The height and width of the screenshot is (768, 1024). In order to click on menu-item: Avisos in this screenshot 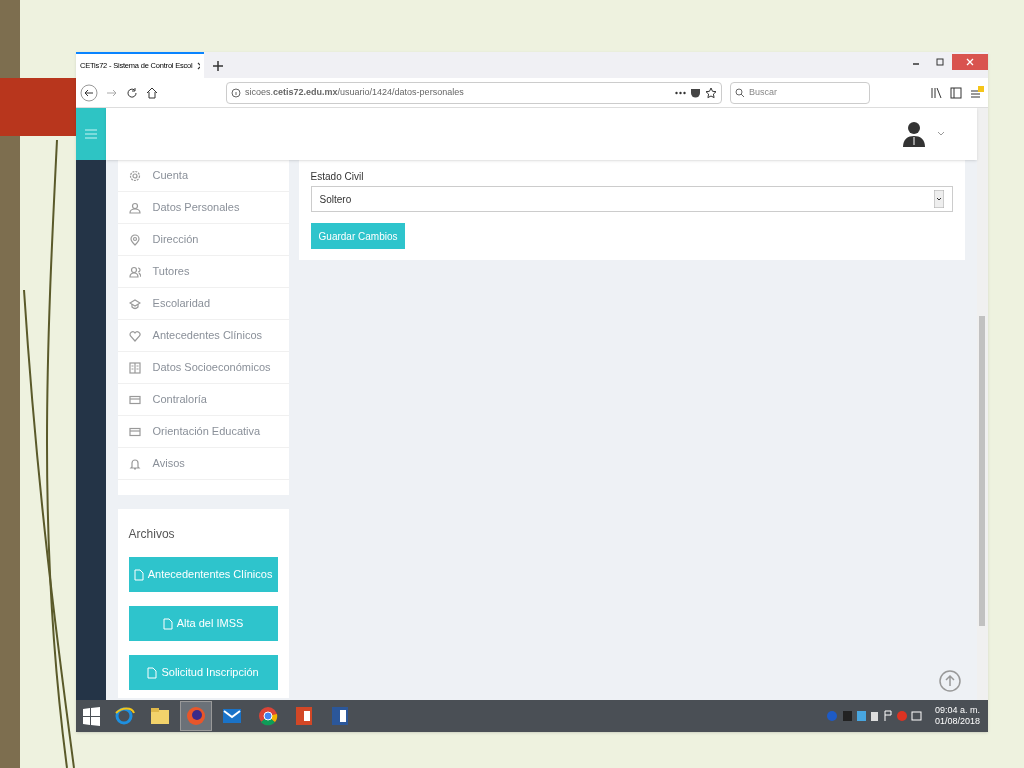, I will do `click(203, 464)`.